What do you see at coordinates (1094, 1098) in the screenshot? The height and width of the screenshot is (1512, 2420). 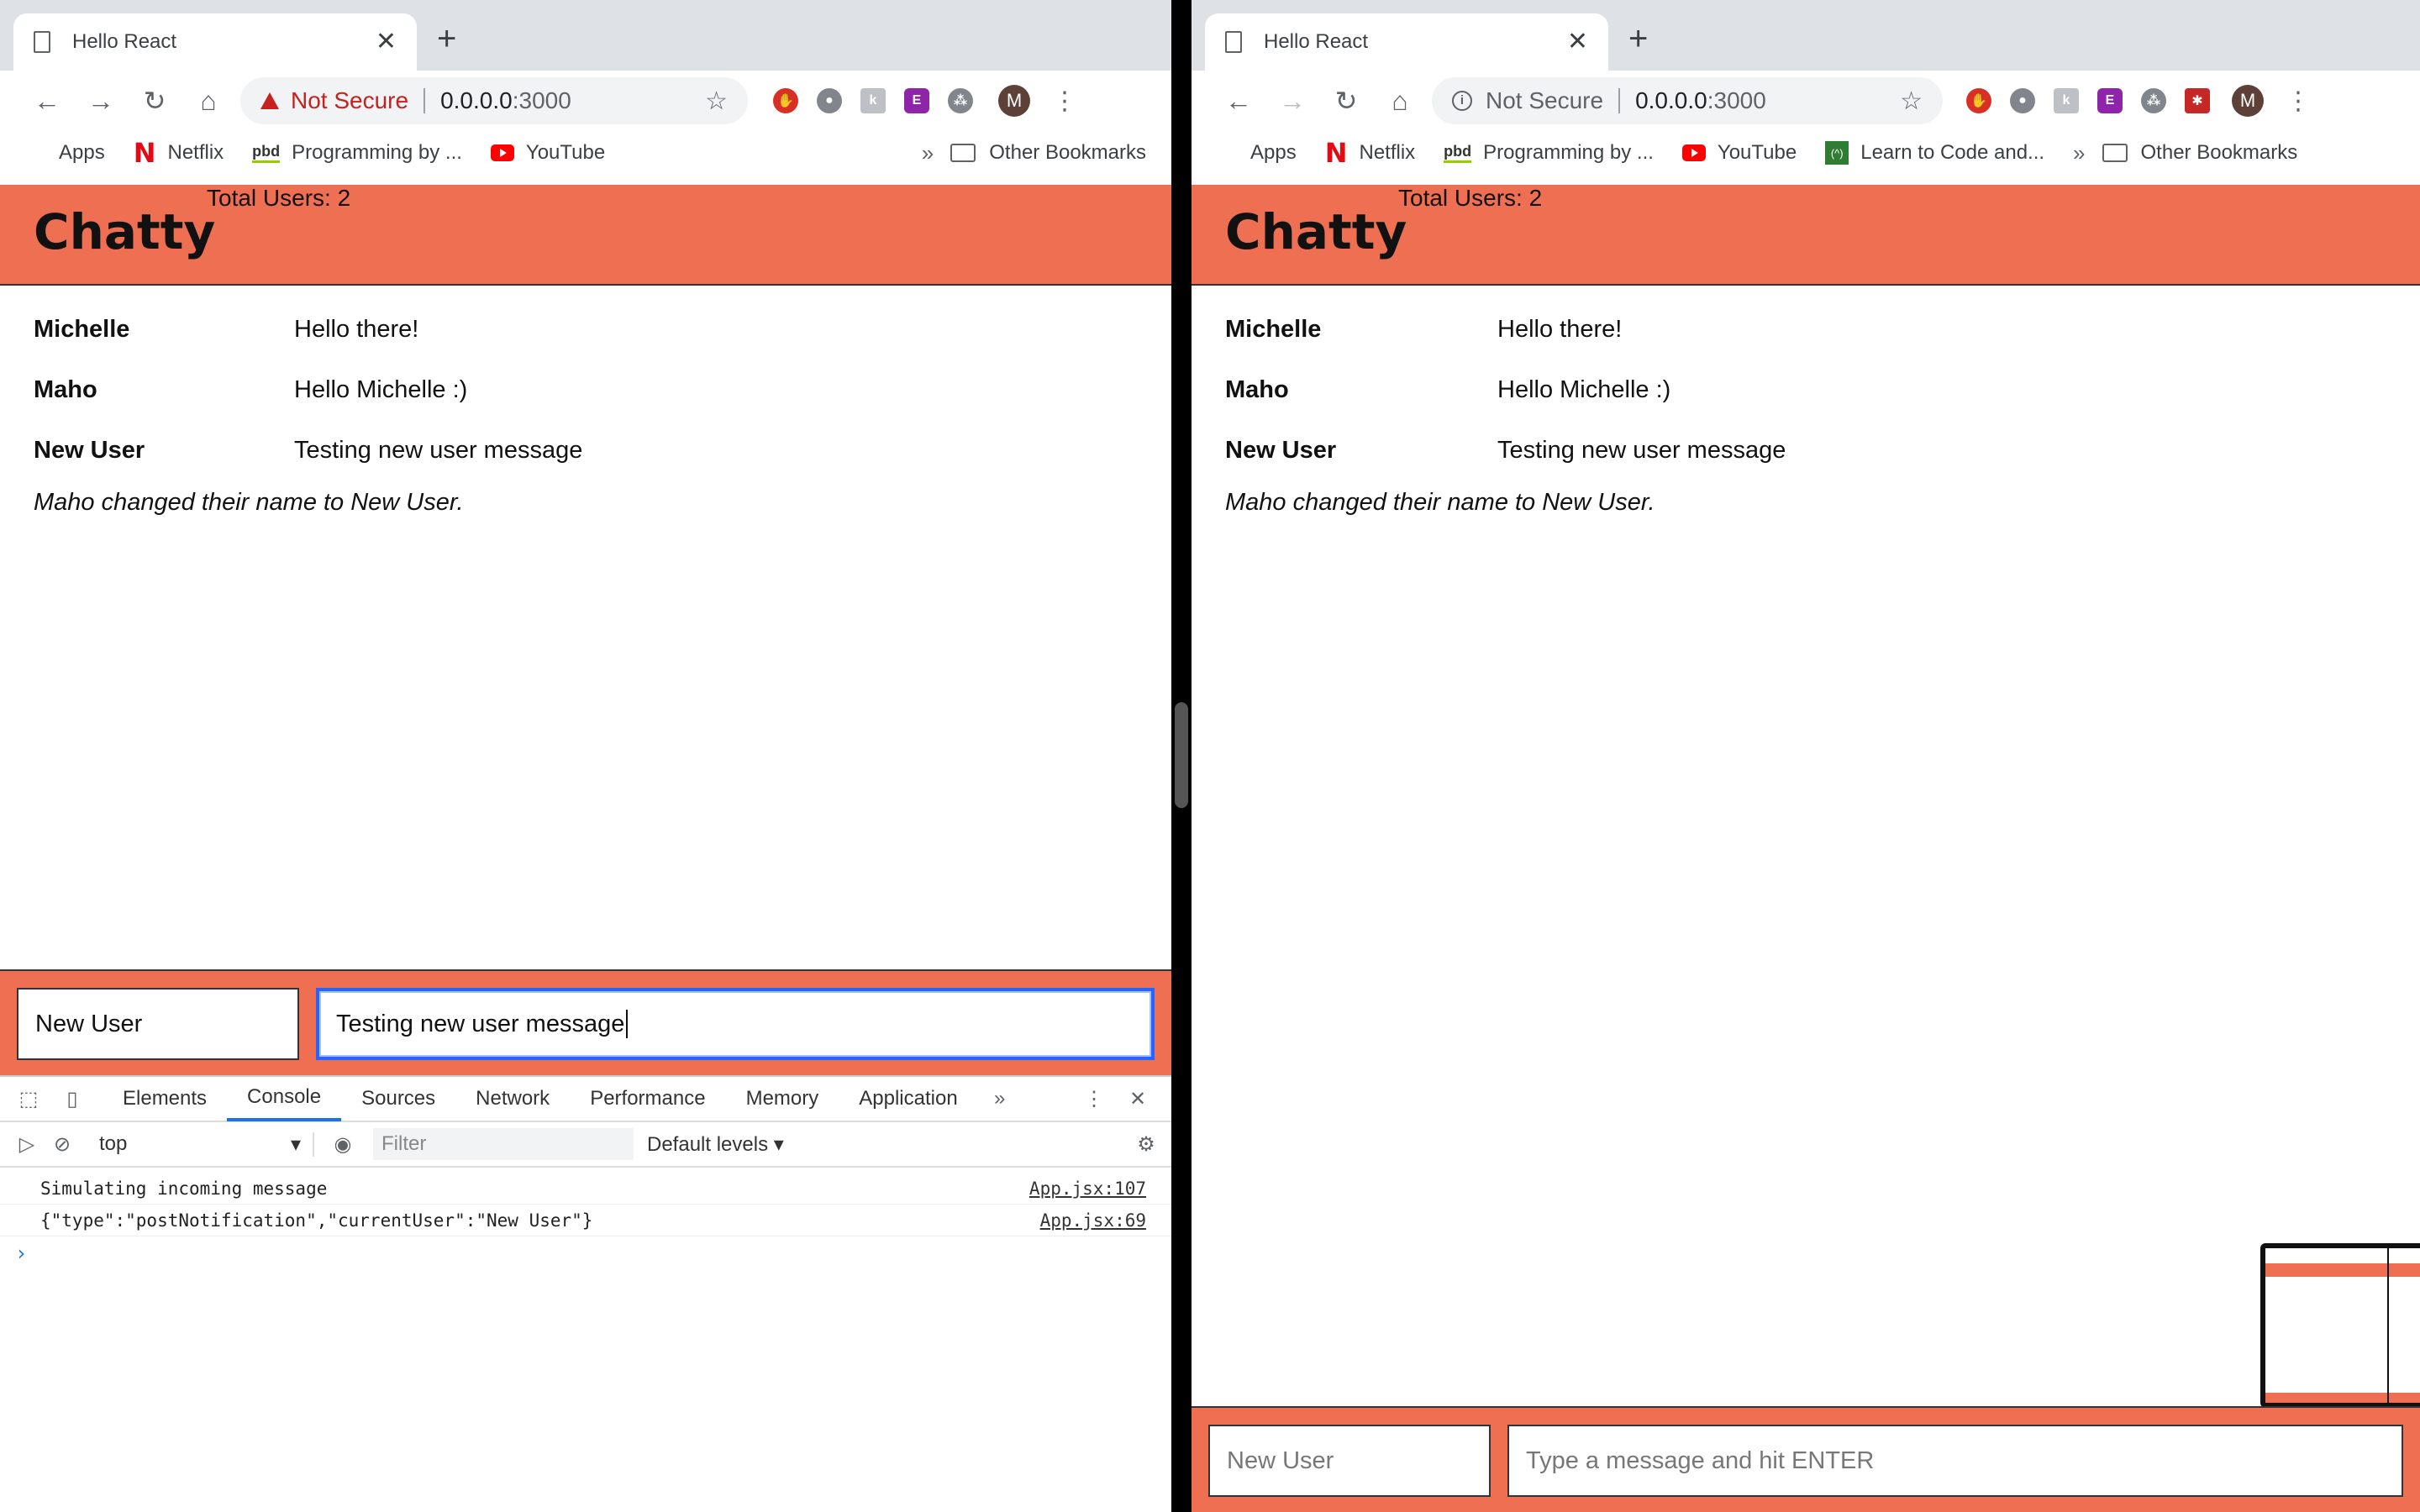 I see `devtools-menu-icon: ⋮` at bounding box center [1094, 1098].